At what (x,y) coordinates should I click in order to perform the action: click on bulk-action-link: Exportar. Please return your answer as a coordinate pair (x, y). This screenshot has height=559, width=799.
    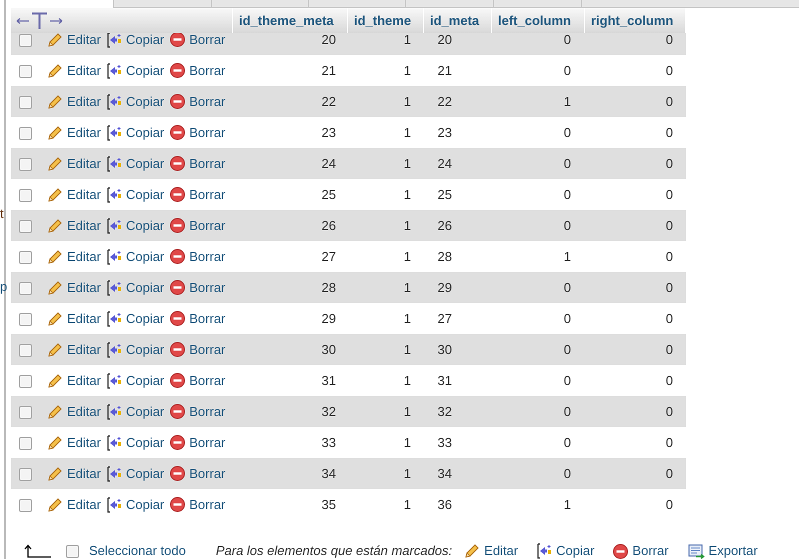
    Looking at the image, I should click on (723, 550).